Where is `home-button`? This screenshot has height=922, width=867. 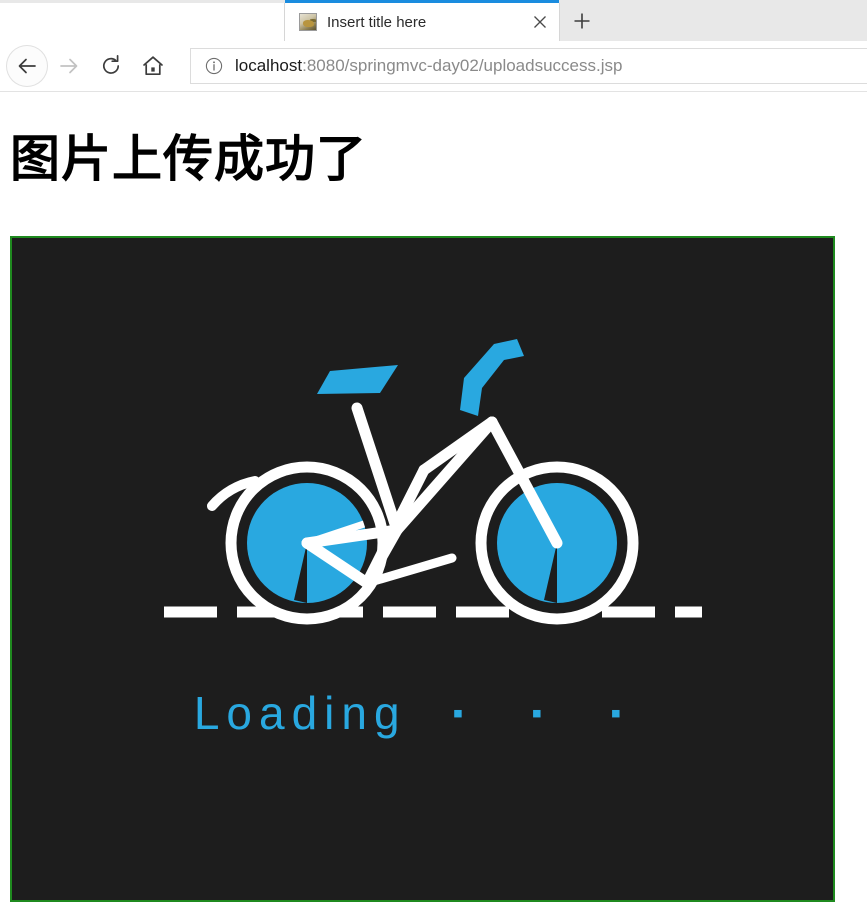 home-button is located at coordinates (153, 66).